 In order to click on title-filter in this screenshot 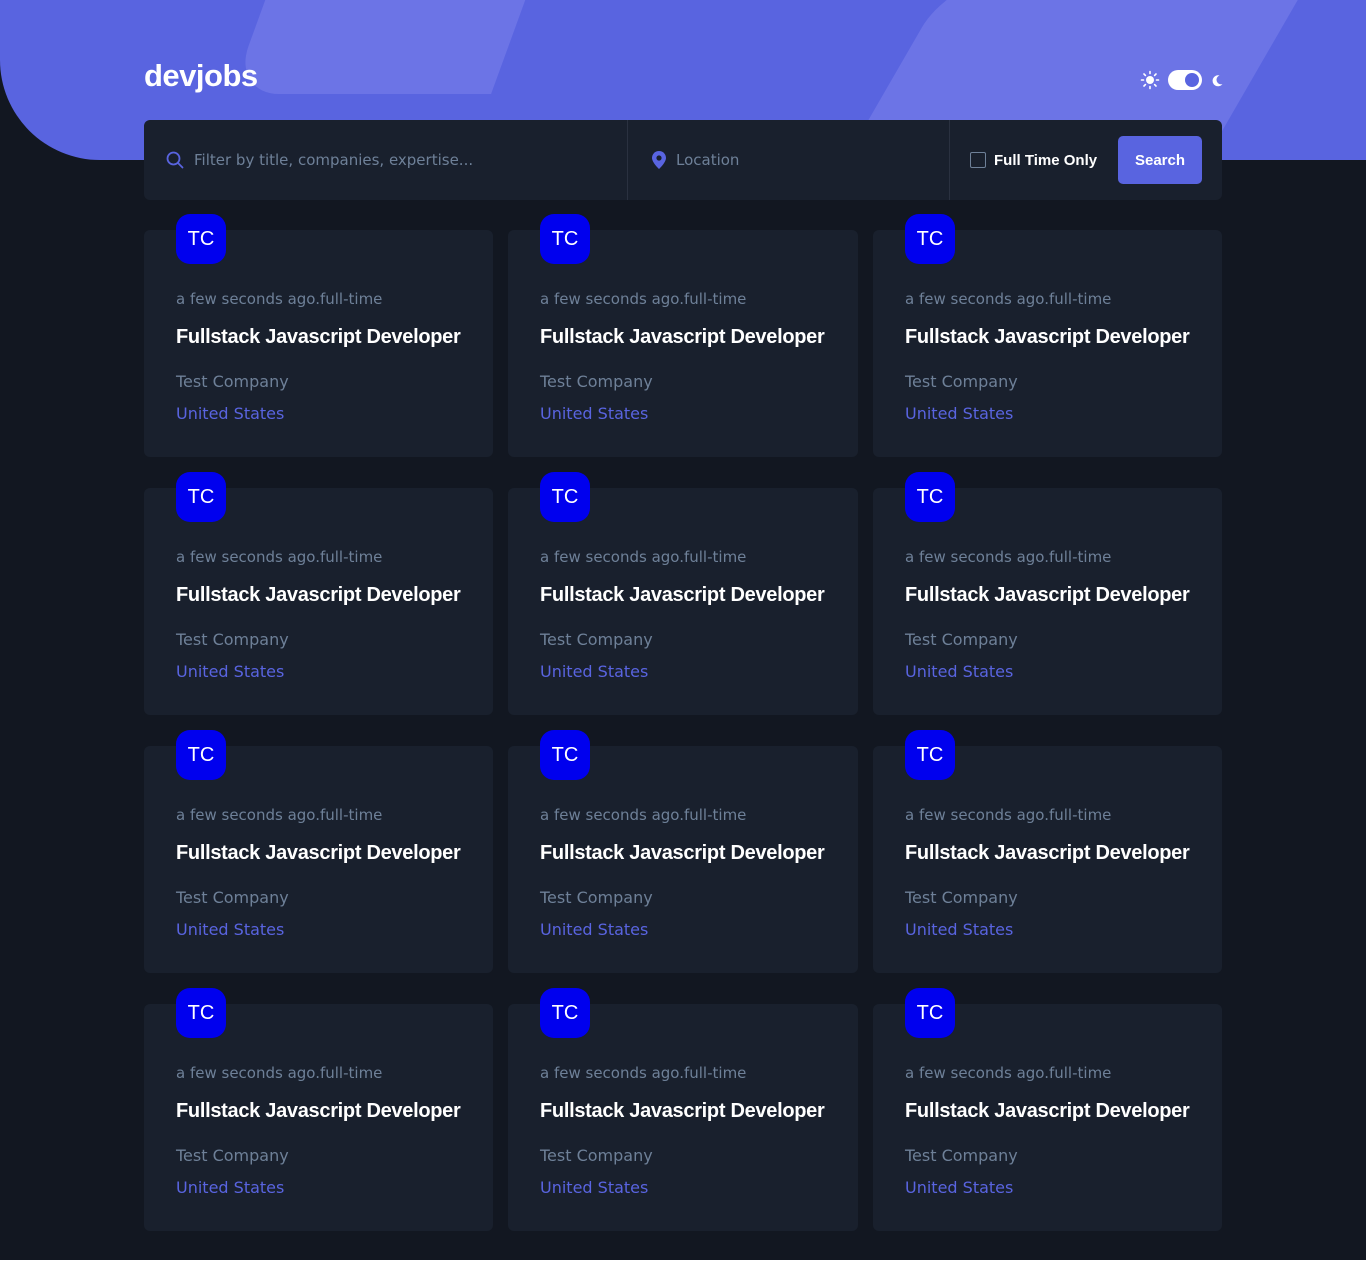, I will do `click(386, 160)`.